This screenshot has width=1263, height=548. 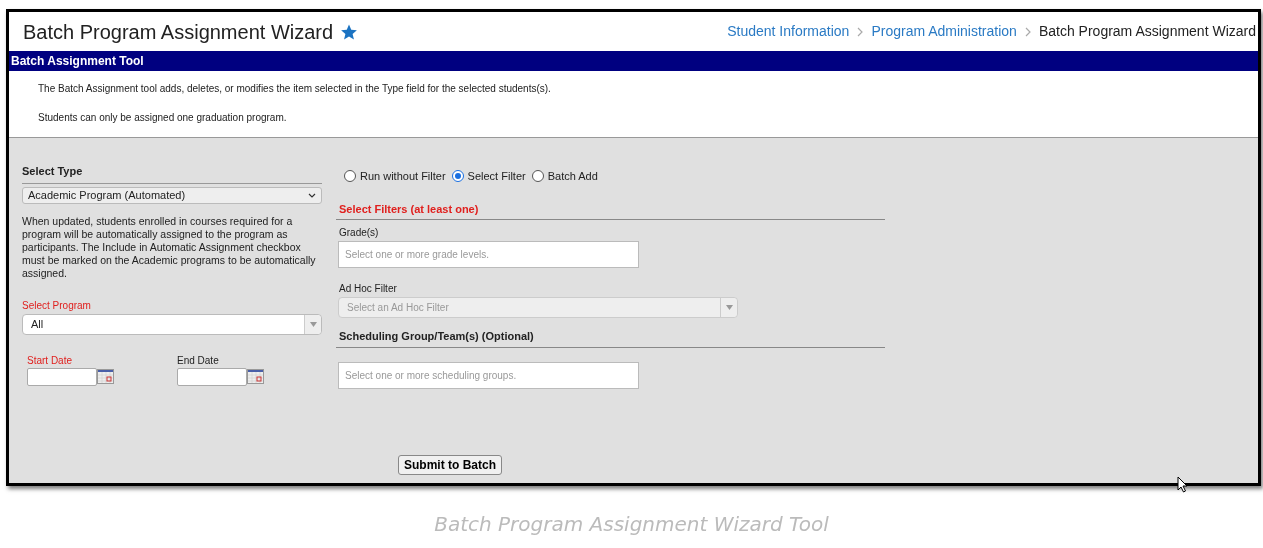 I want to click on type-dropdown: Academic Program (Automated), so click(x=172, y=195).